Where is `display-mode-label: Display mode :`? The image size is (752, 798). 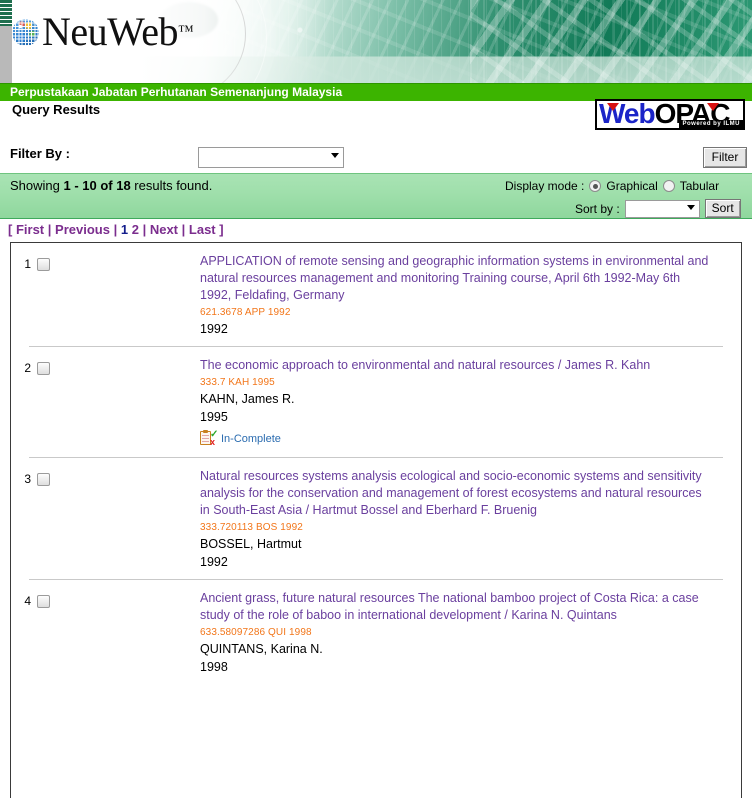 display-mode-label: Display mode : is located at coordinates (545, 186).